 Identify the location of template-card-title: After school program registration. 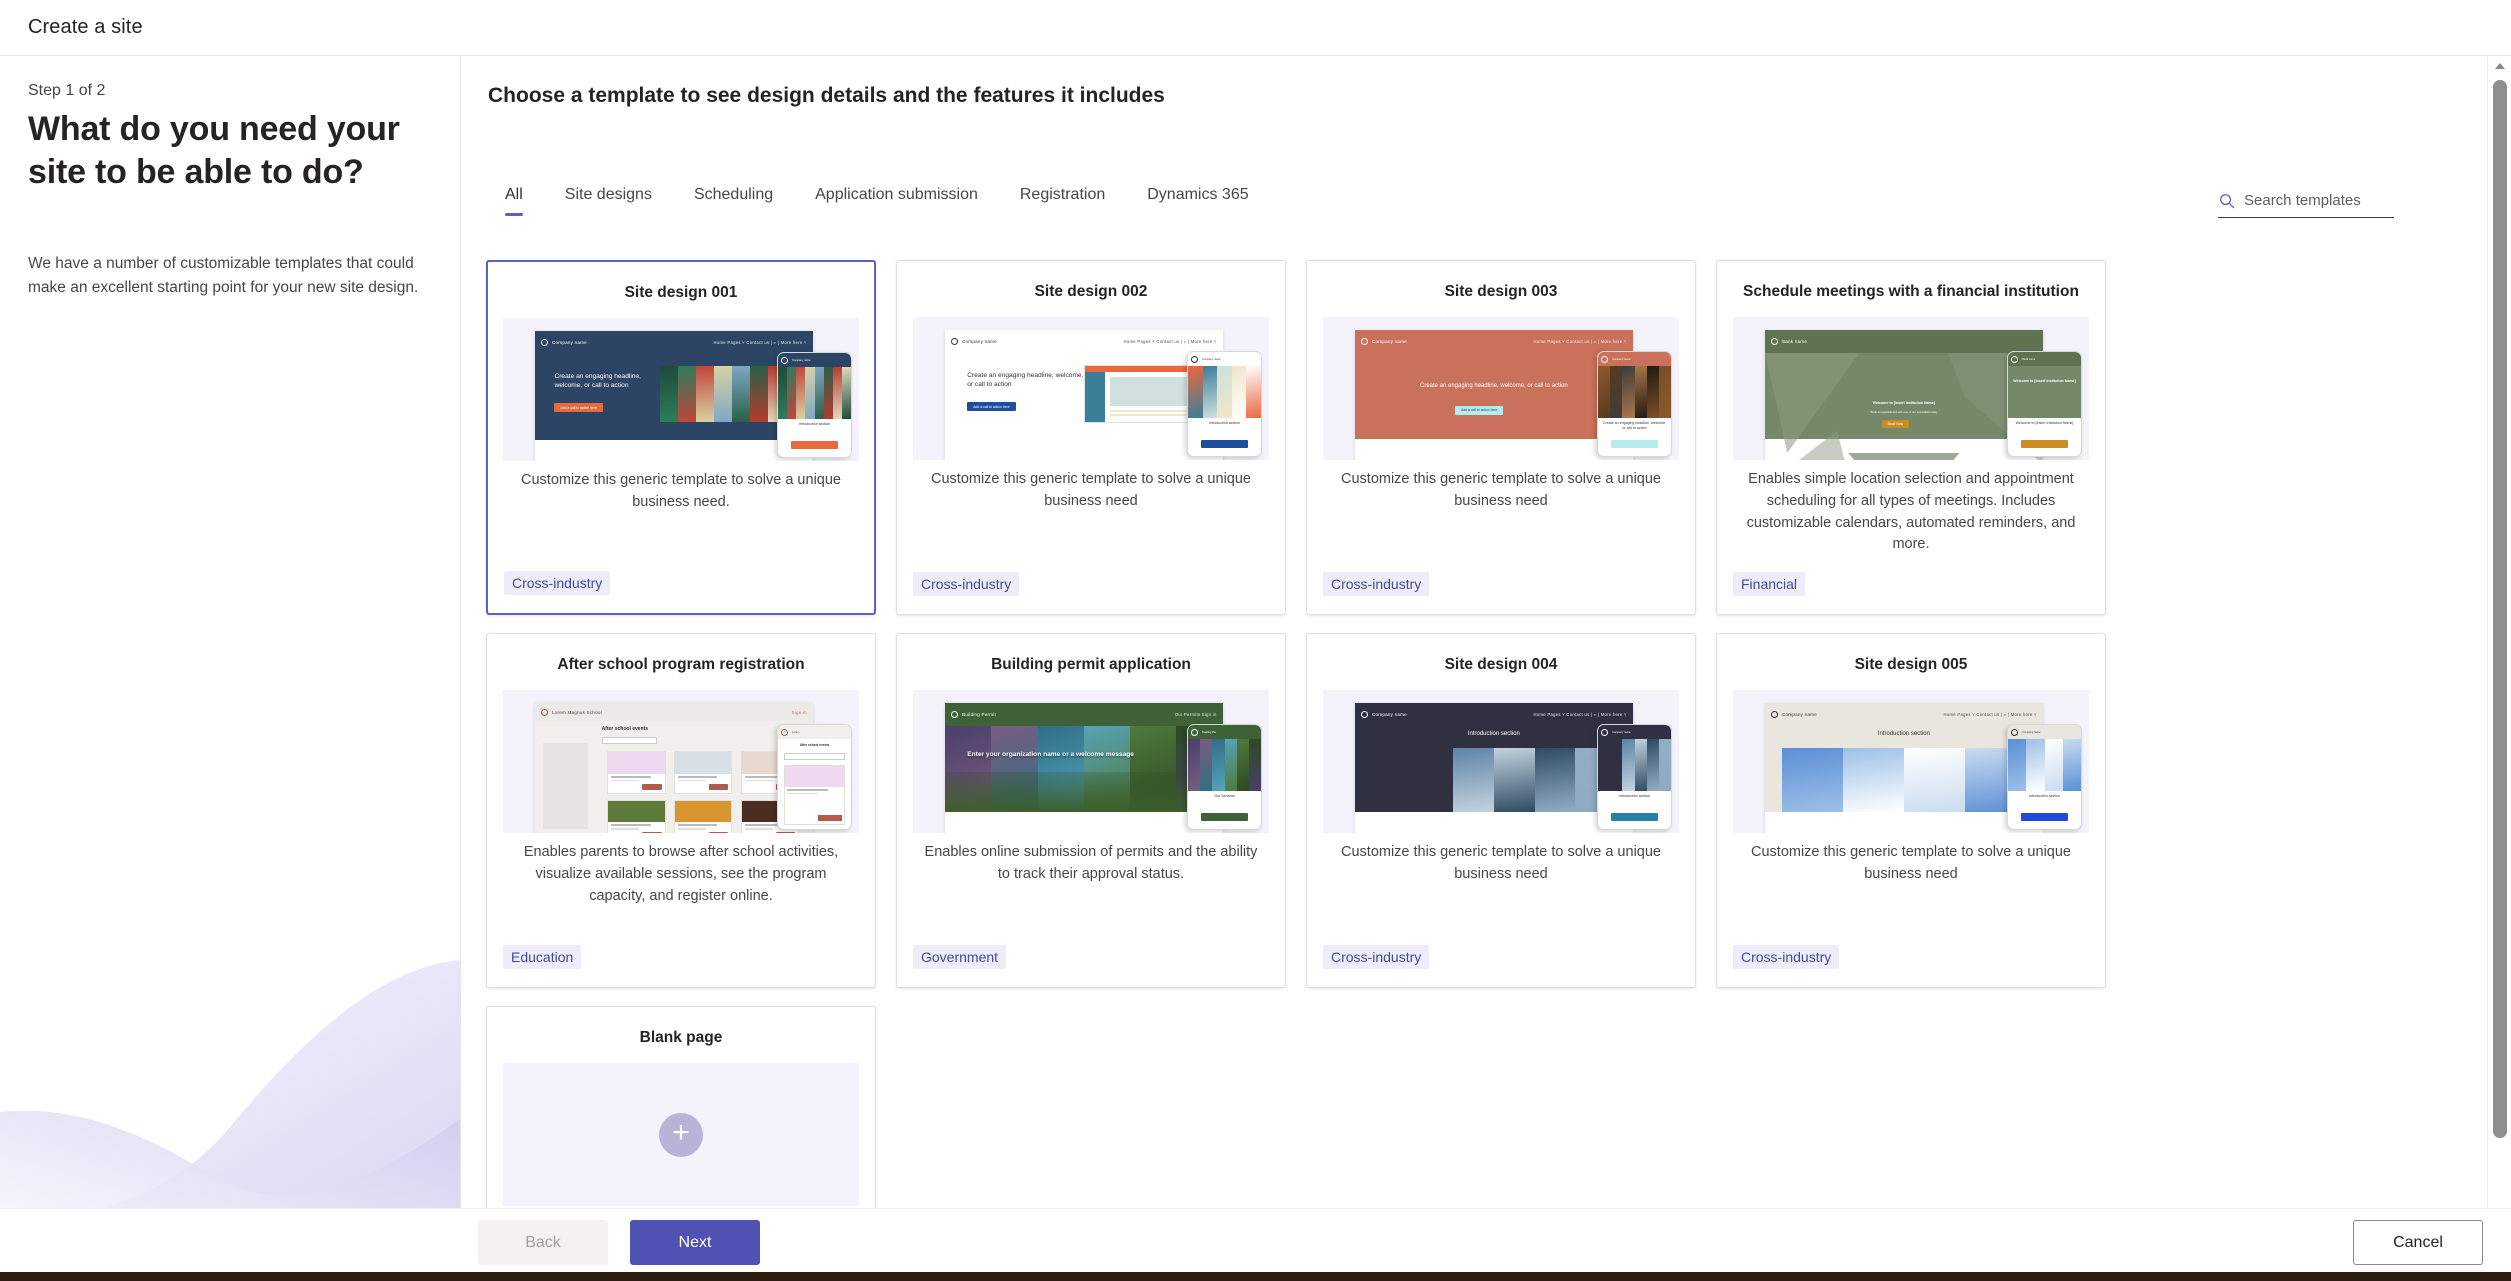
(681, 664).